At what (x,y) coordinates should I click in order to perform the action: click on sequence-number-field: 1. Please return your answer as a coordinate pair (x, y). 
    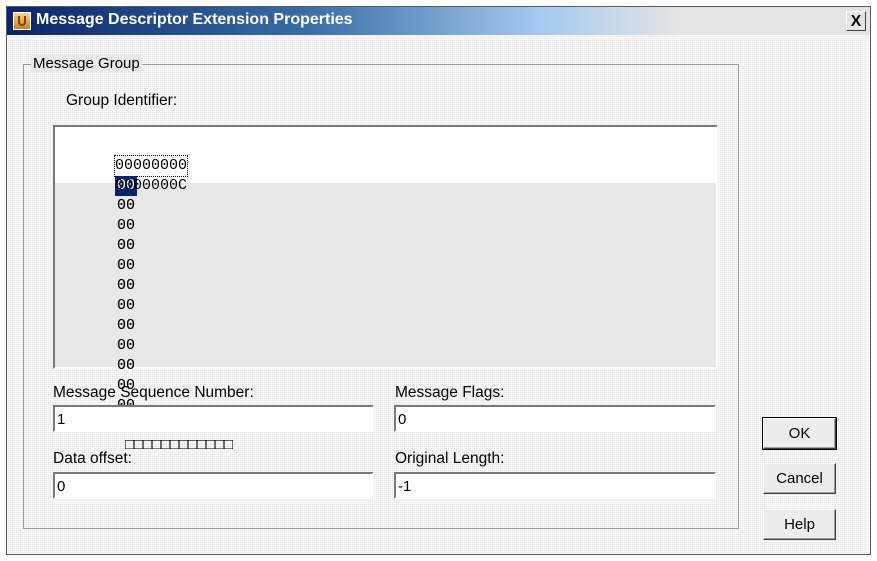
    Looking at the image, I should click on (213, 418).